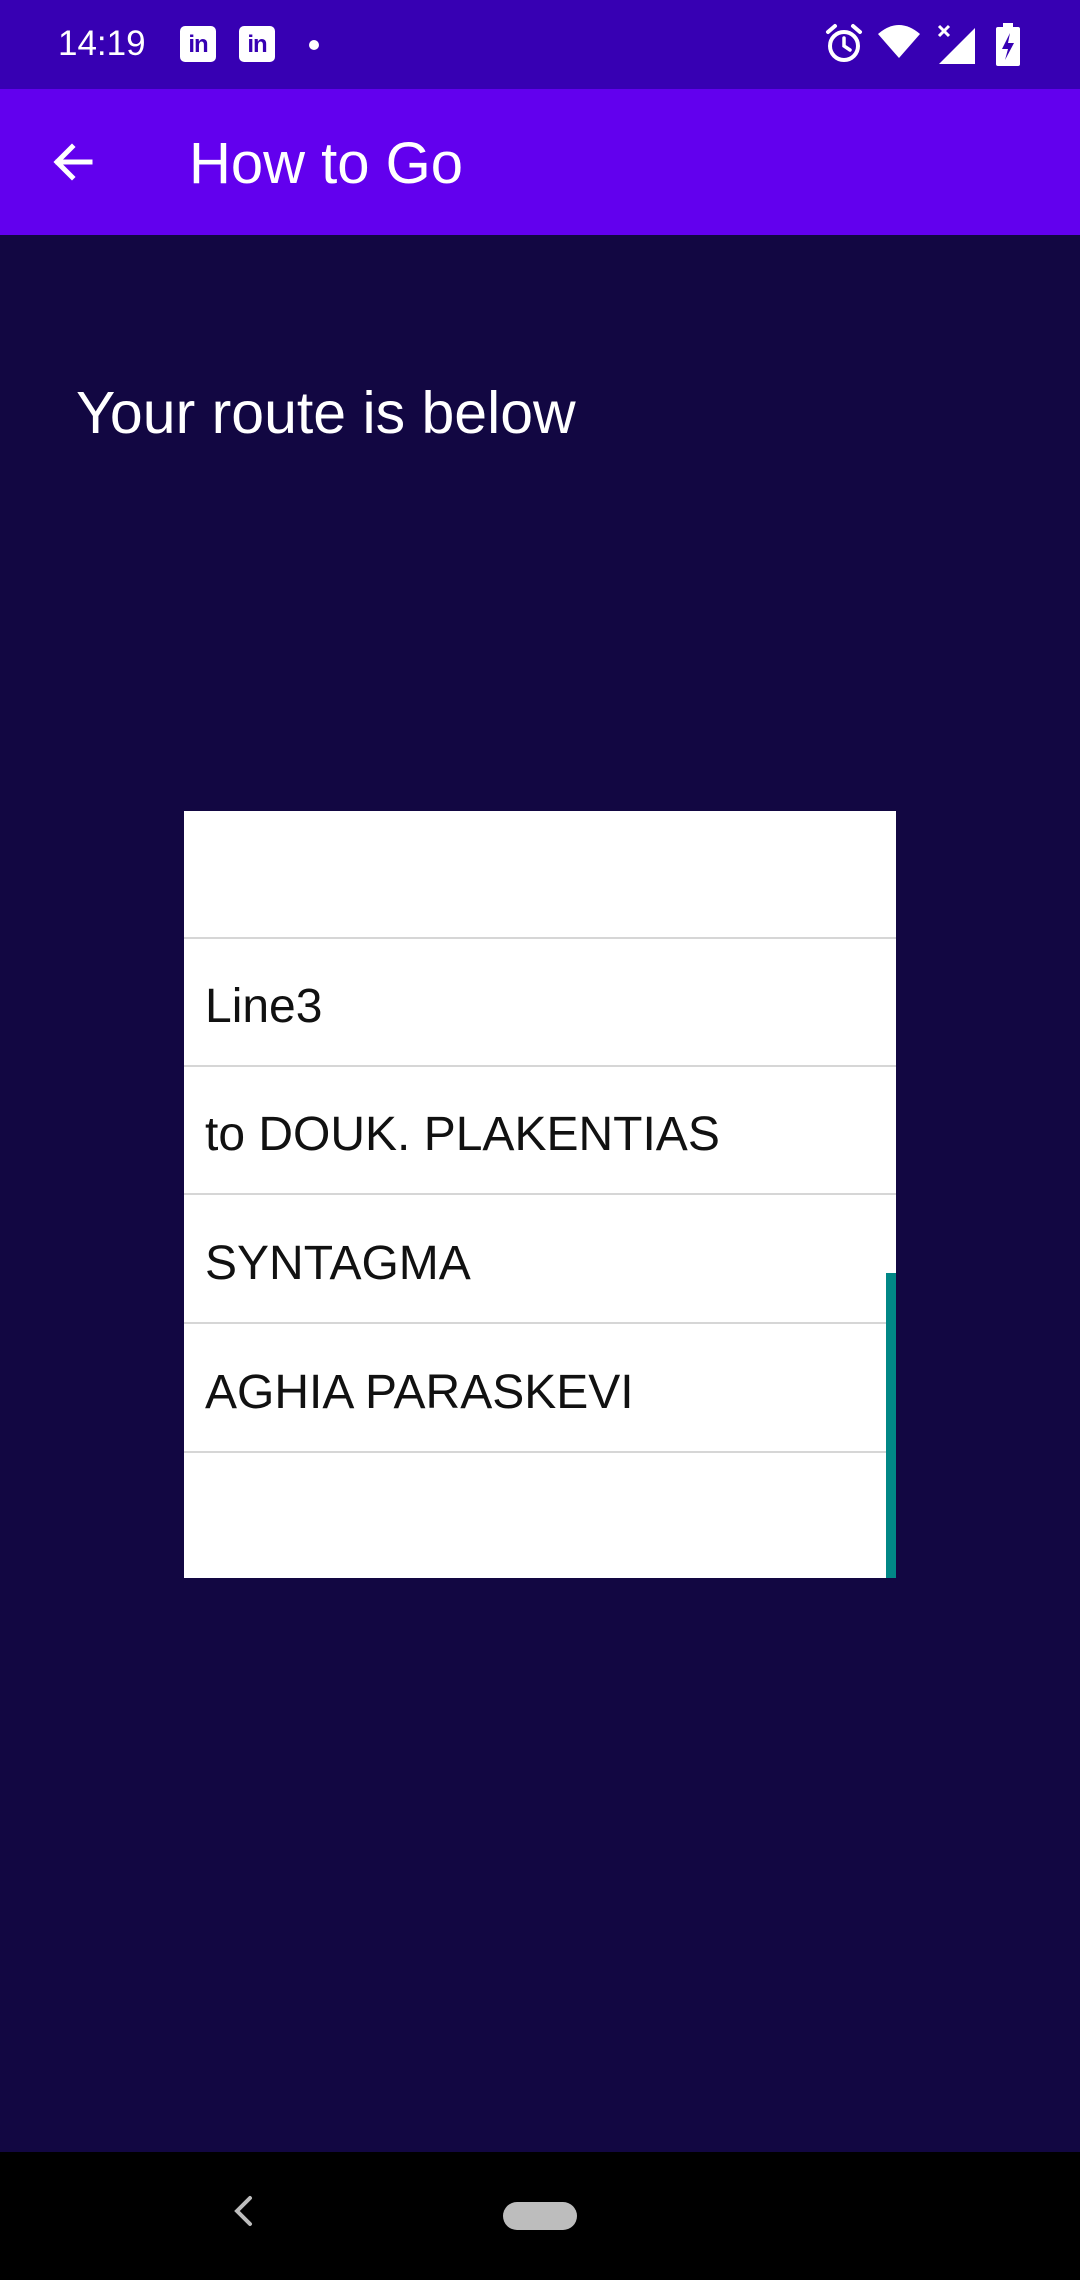 This screenshot has height=2280, width=1080. What do you see at coordinates (540, 1260) in the screenshot?
I see `list-item: SYNTAGMA` at bounding box center [540, 1260].